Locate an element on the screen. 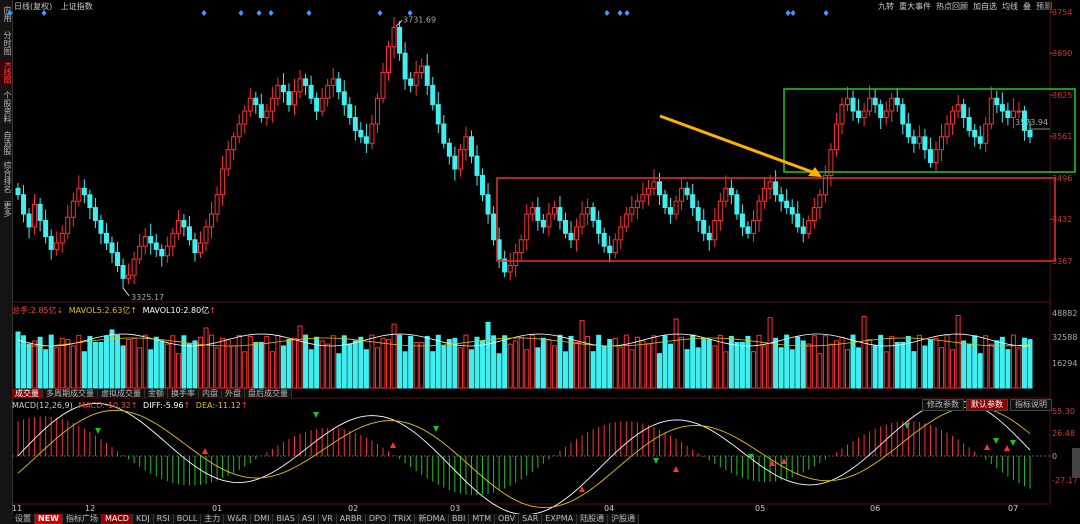 The width and height of the screenshot is (1080, 524). indicator-tab-20: SAR is located at coordinates (531, 519).